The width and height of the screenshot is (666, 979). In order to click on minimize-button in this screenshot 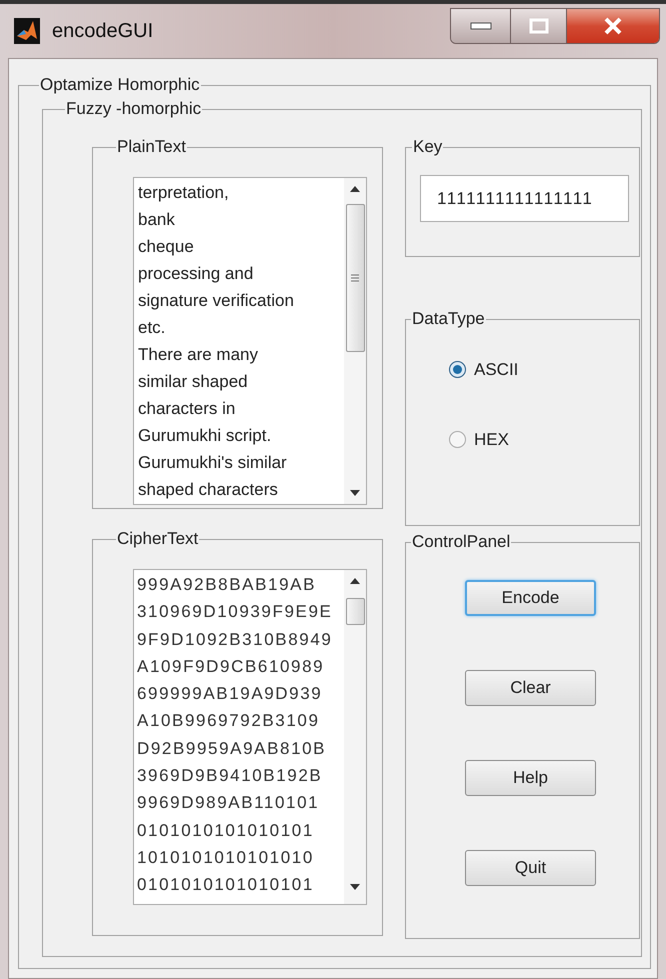, I will do `click(481, 26)`.